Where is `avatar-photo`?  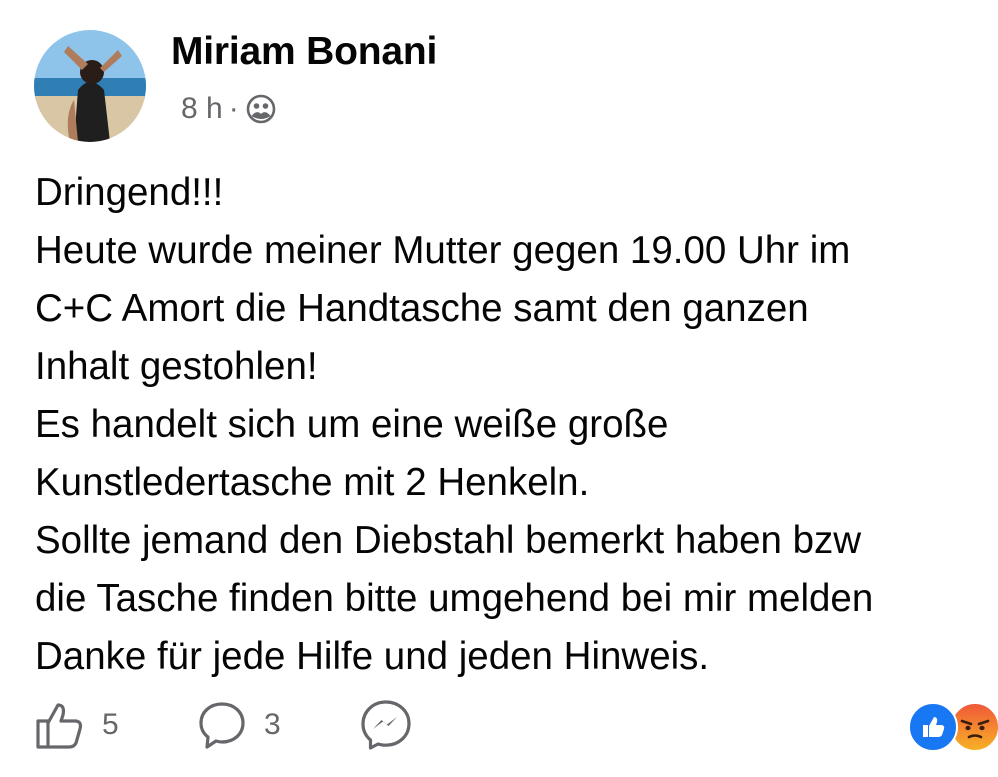 avatar-photo is located at coordinates (90, 86).